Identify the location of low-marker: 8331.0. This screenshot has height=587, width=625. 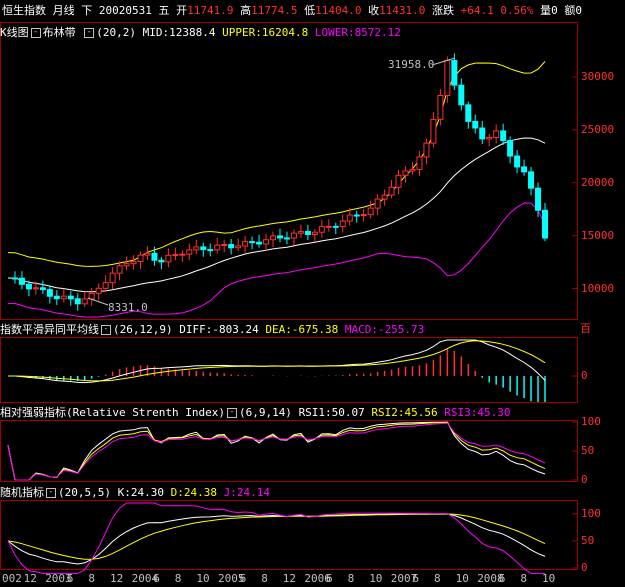
(128, 307).